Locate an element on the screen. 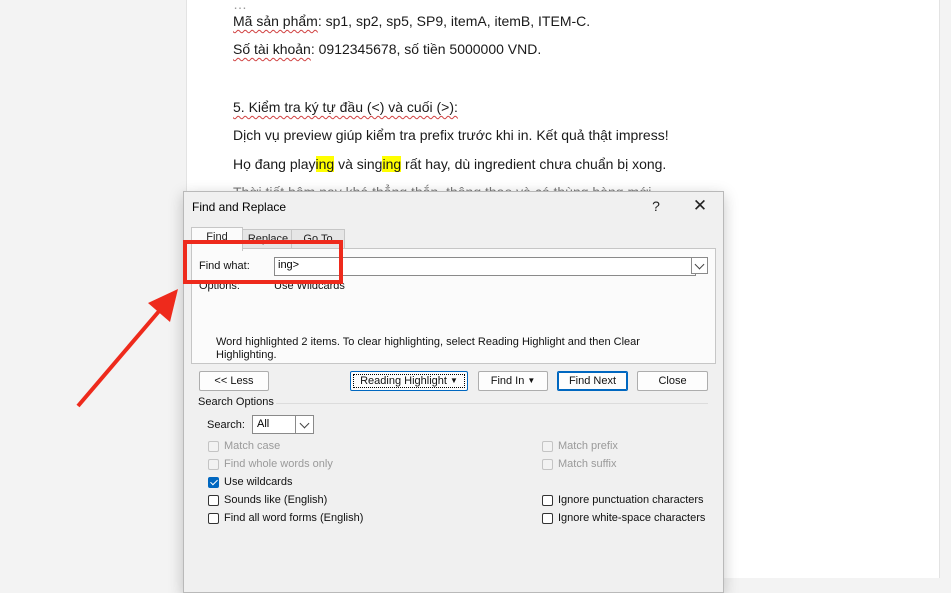  arrow-shaft is located at coordinates (119, 358).